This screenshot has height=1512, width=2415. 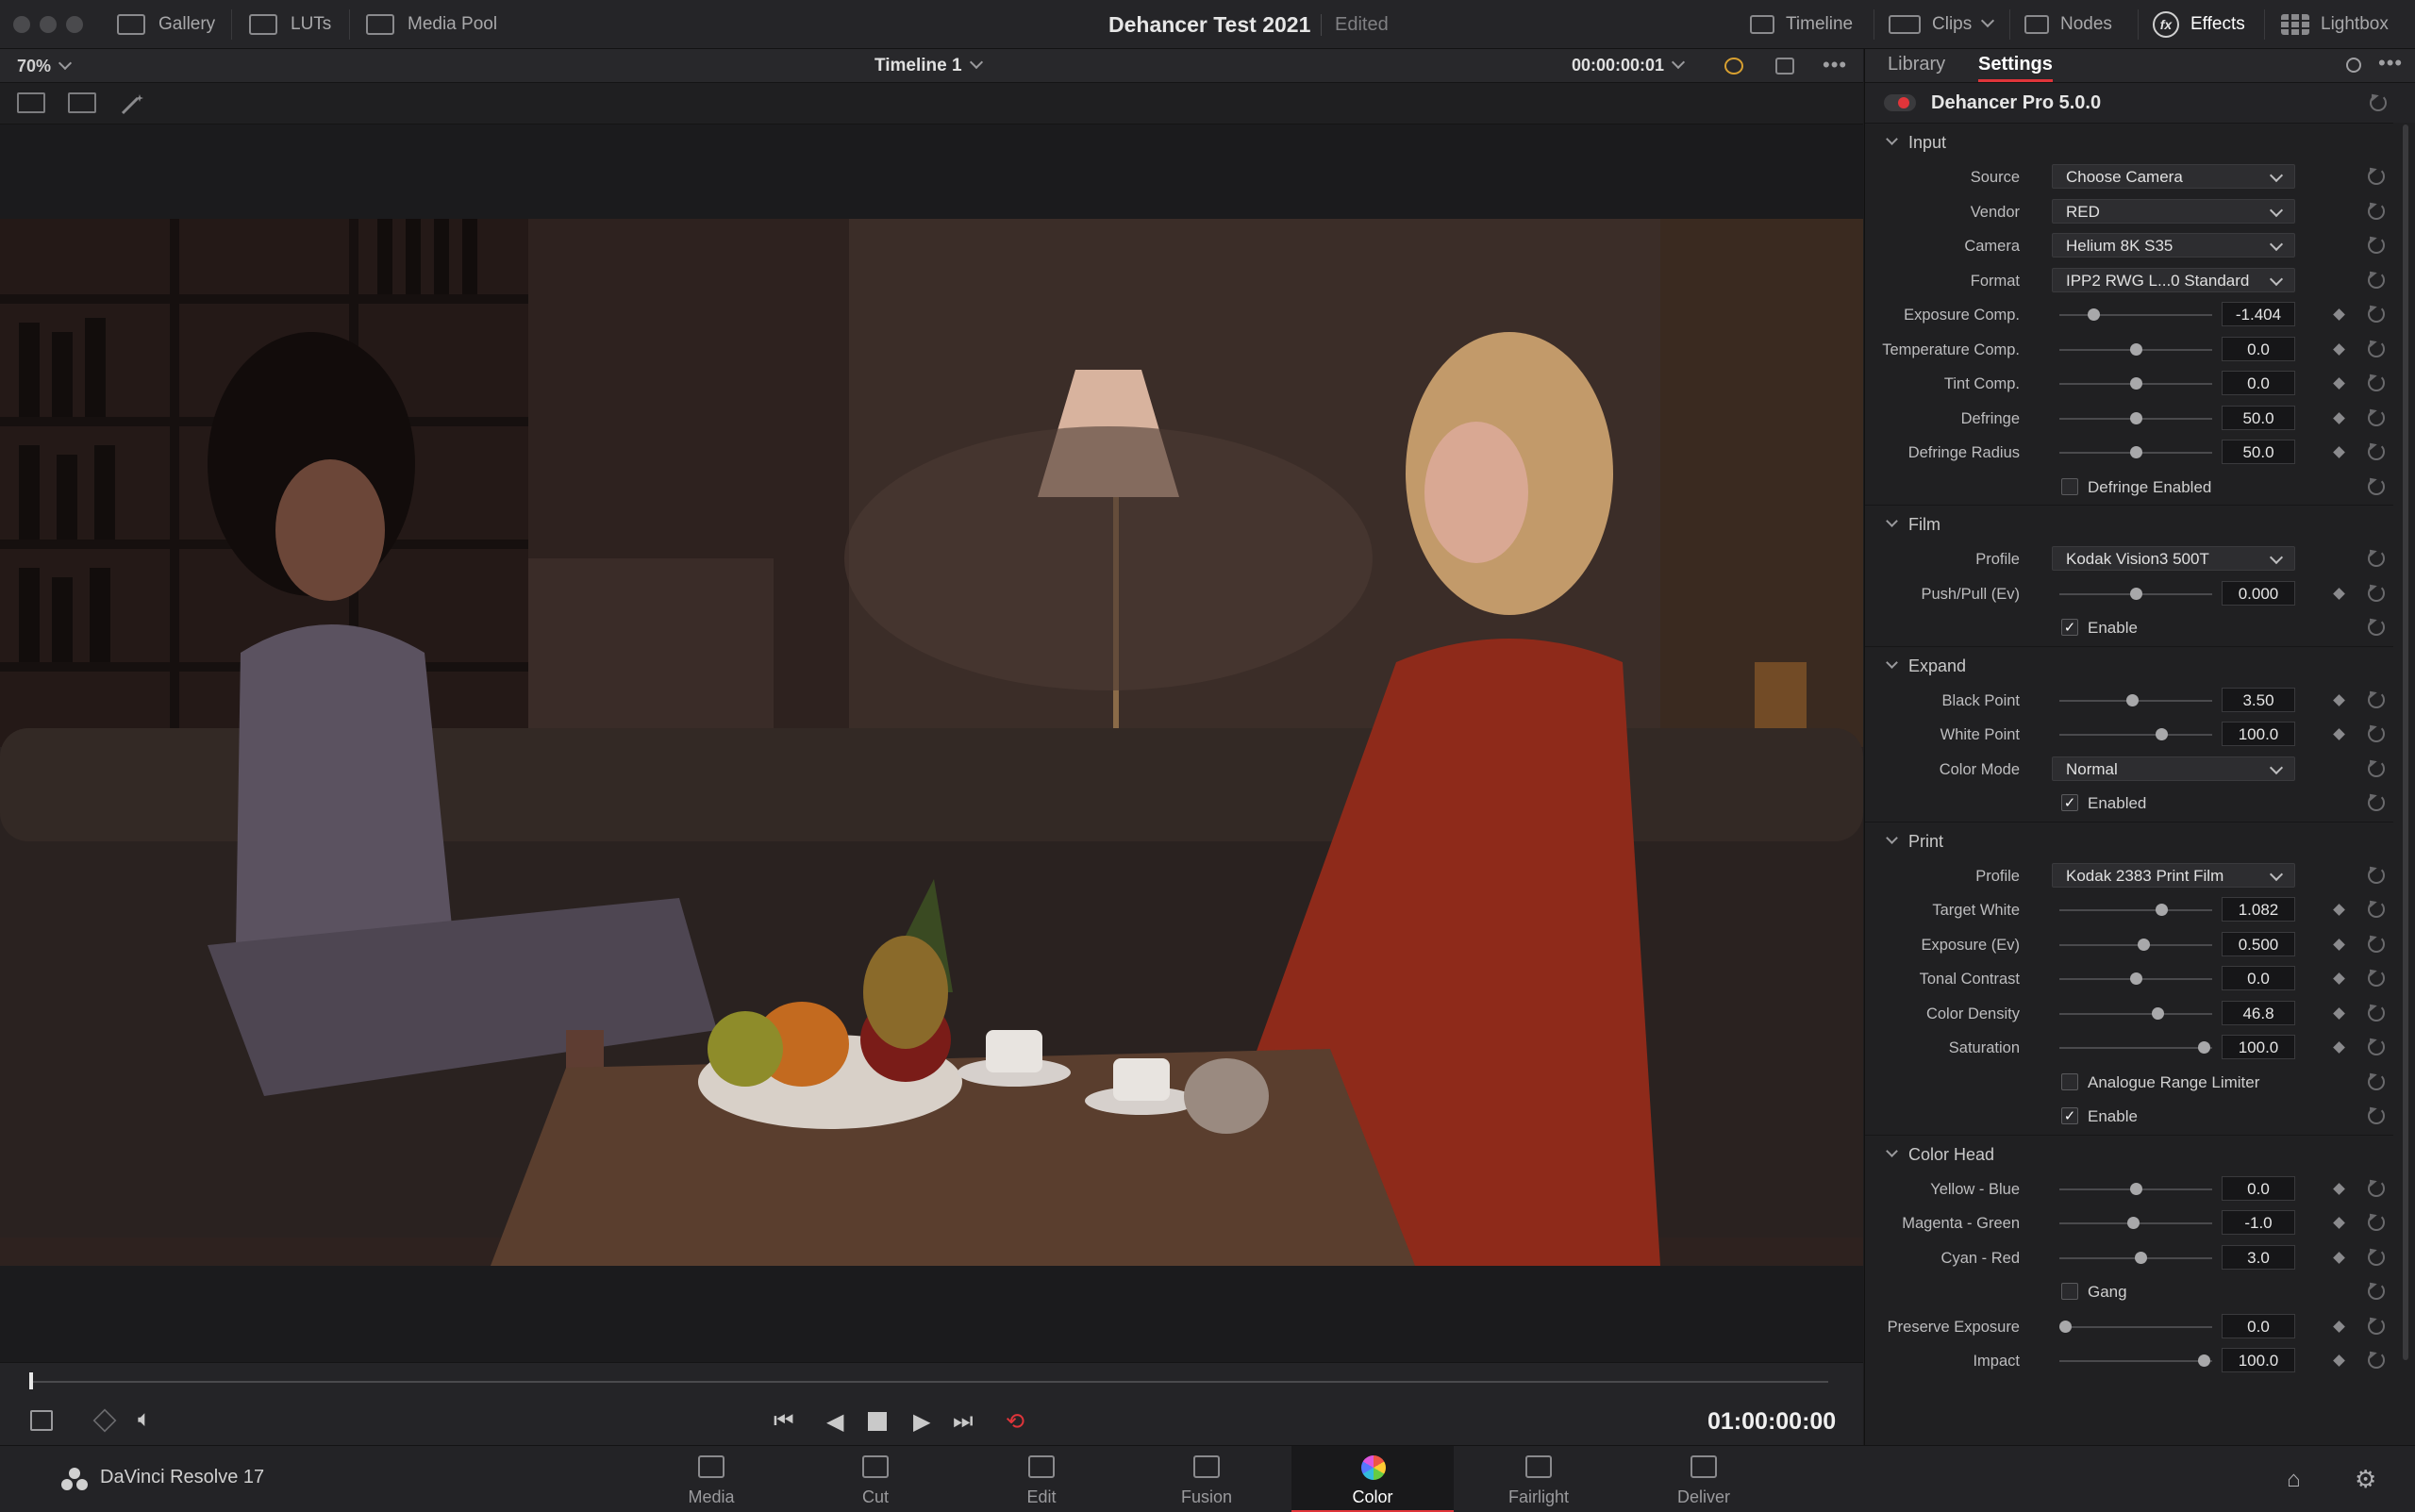 What do you see at coordinates (929, 65) in the screenshot?
I see `timeline-selector: Timeline 1` at bounding box center [929, 65].